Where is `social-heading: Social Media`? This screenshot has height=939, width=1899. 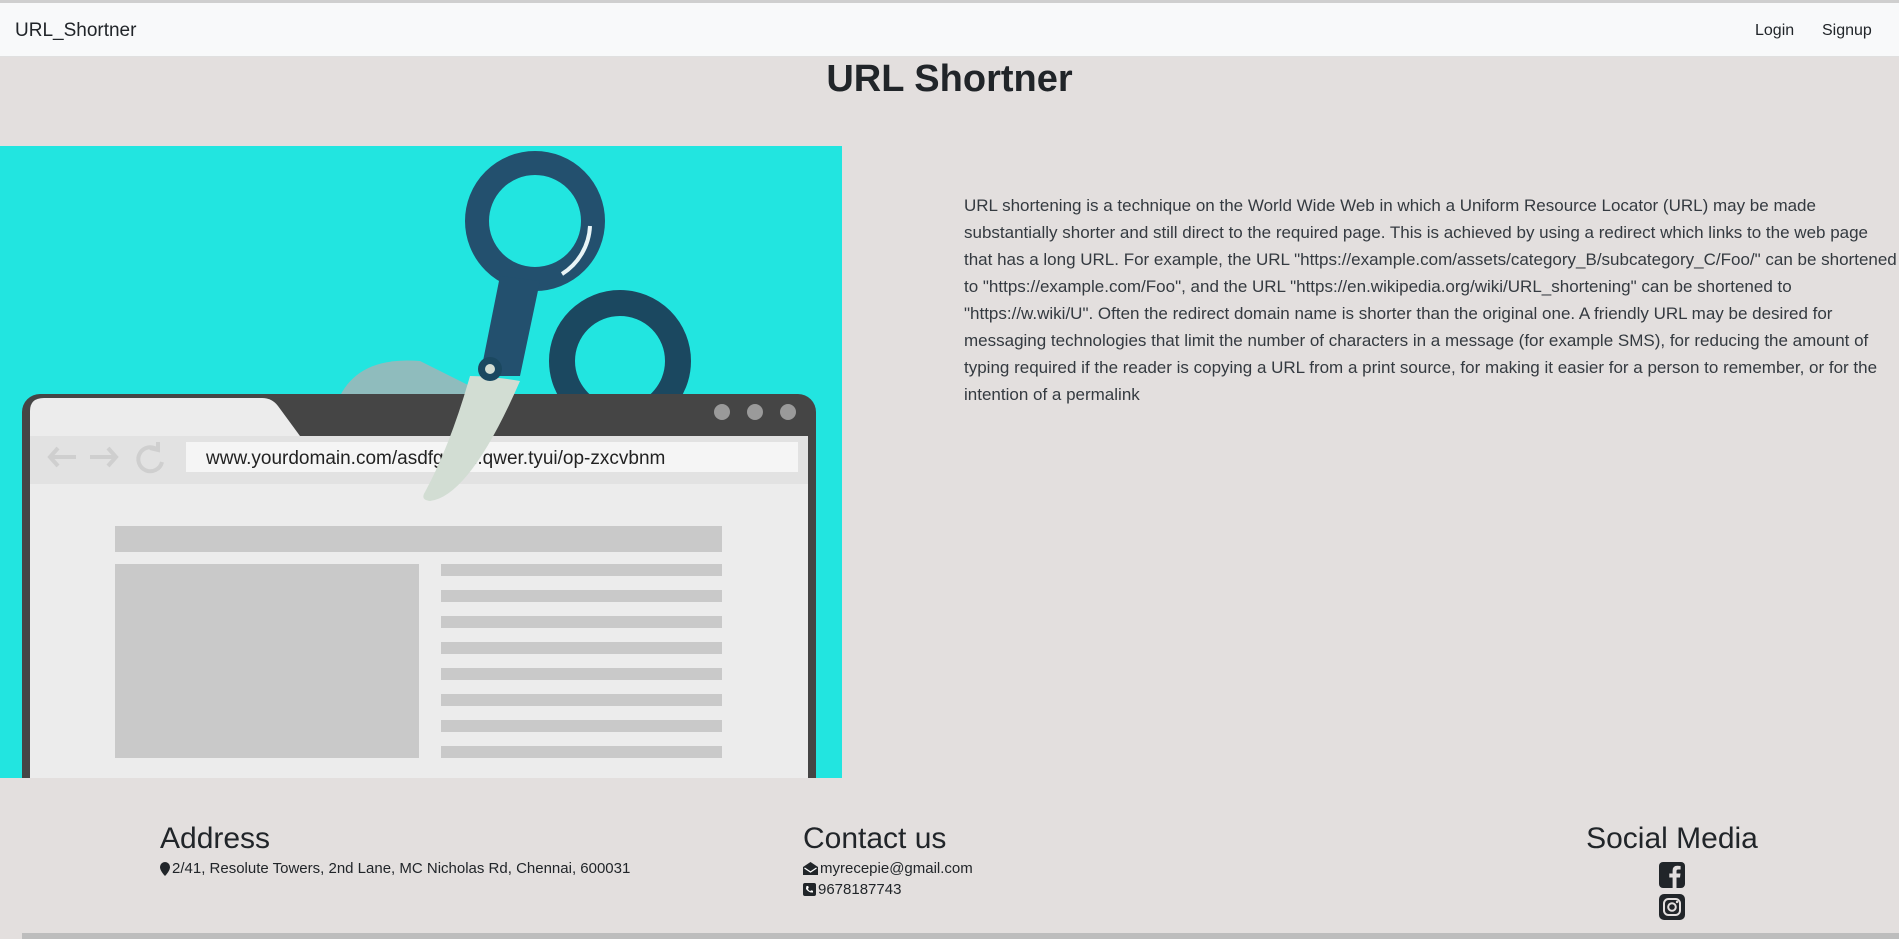
social-heading: Social Media is located at coordinates (1672, 838).